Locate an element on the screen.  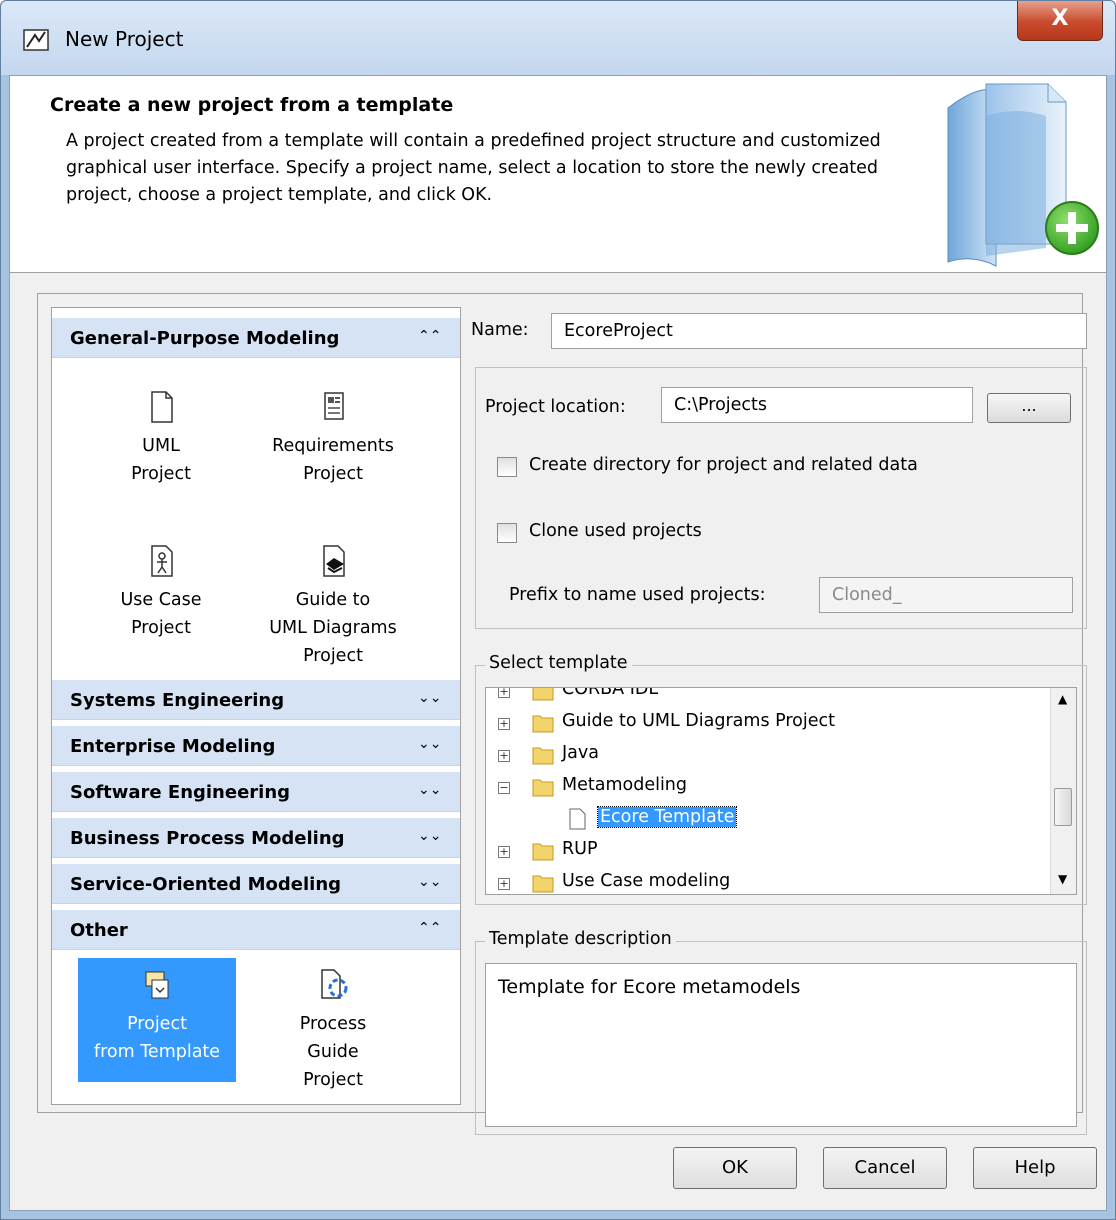
category-label: Business Process Modeling is located at coordinates (207, 838).